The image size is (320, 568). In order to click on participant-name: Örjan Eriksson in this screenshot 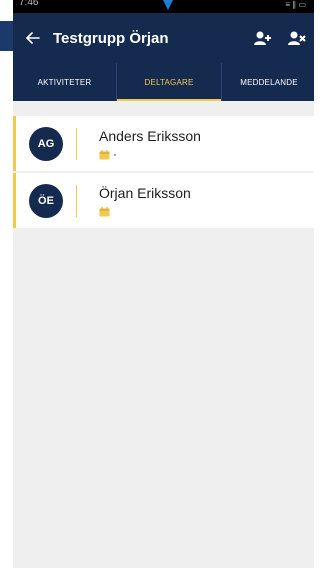, I will do `click(145, 192)`.